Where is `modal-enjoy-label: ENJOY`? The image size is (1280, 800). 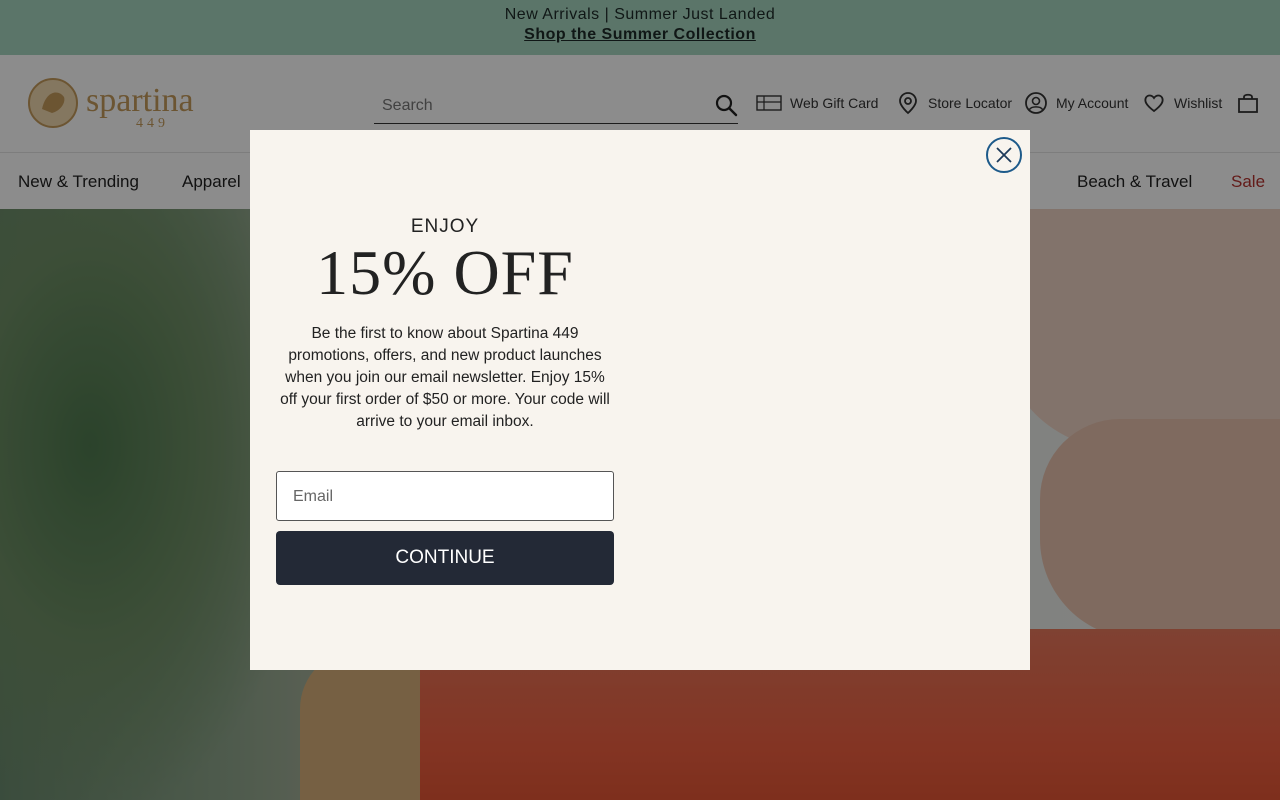
modal-enjoy-label: ENJOY is located at coordinates (445, 226).